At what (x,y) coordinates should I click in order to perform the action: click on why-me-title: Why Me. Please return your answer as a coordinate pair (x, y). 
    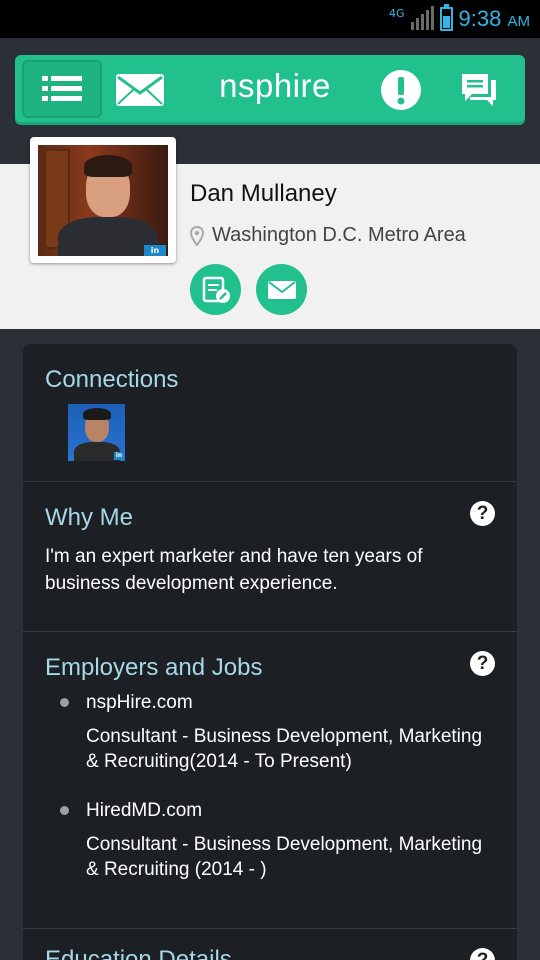
    Looking at the image, I should click on (89, 517).